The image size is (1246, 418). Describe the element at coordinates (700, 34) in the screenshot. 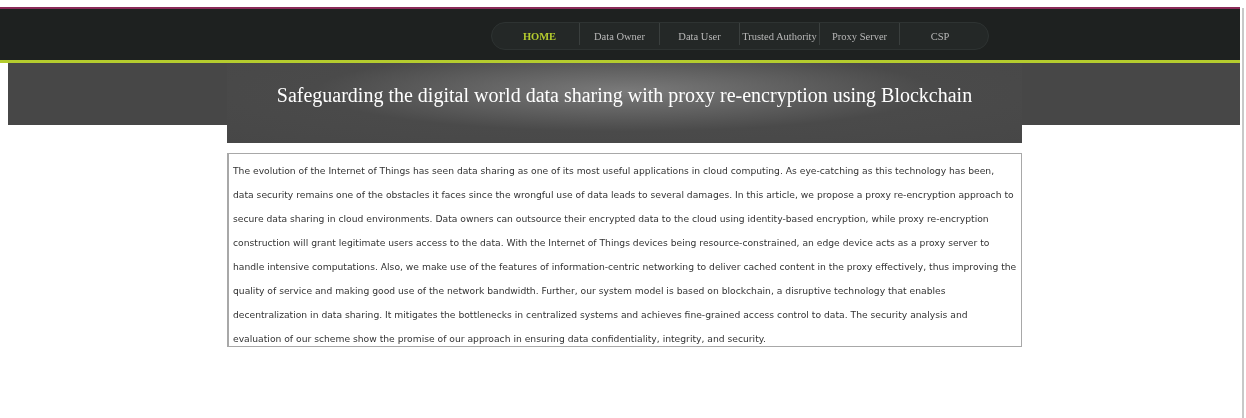

I see `nav-link: Data User` at that location.